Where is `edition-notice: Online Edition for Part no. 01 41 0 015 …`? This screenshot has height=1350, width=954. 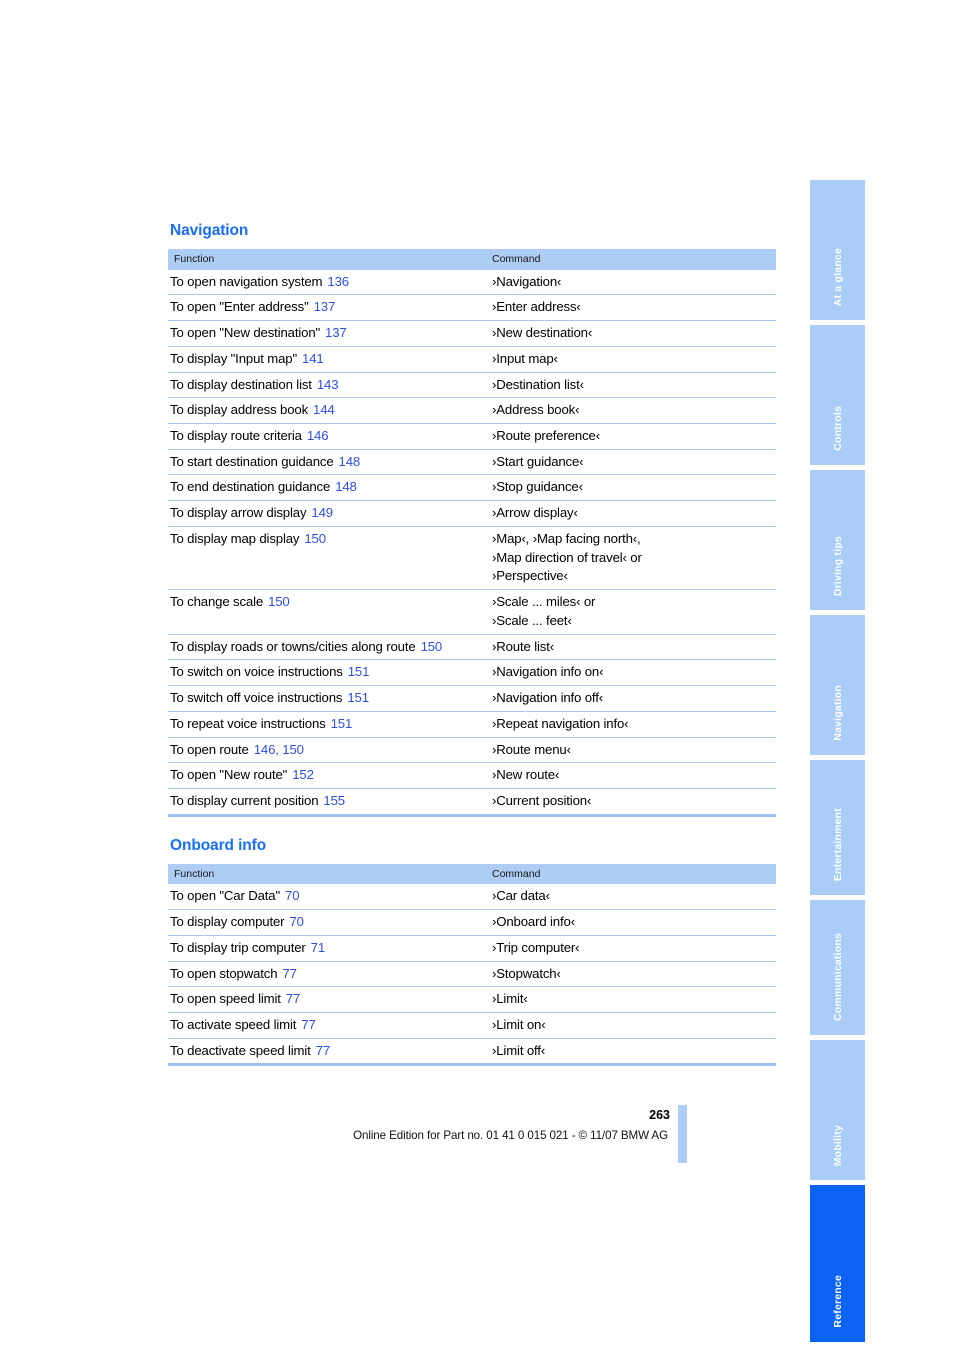
edition-notice: Online Edition for Part no. 01 41 0 015 … is located at coordinates (510, 1135).